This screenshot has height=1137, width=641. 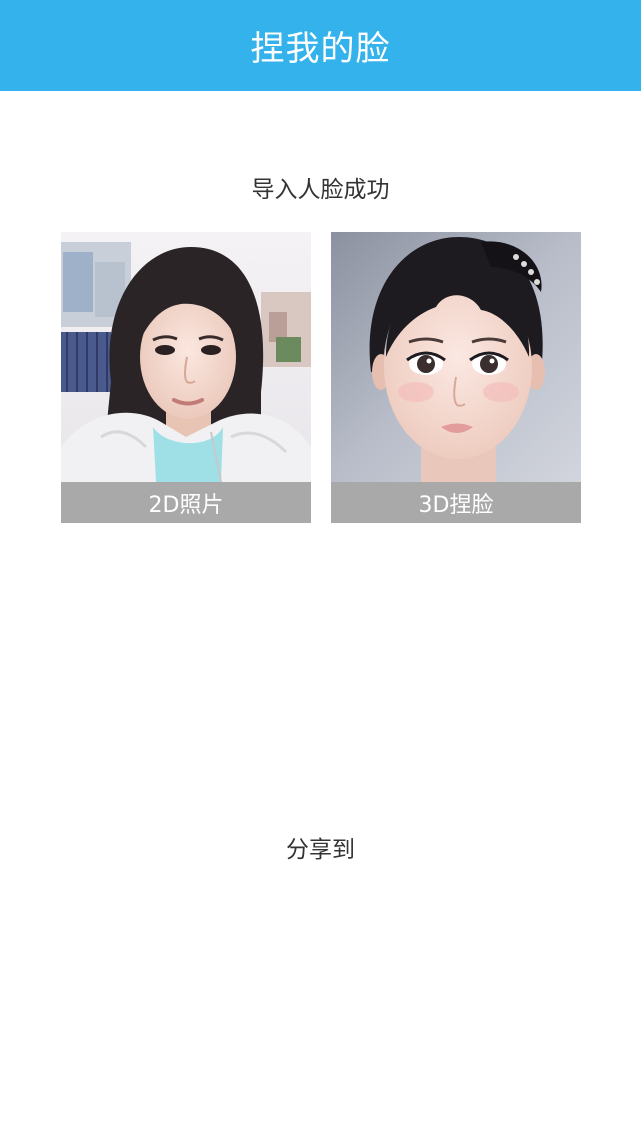 What do you see at coordinates (186, 357) in the screenshot?
I see `selfie-photo-image` at bounding box center [186, 357].